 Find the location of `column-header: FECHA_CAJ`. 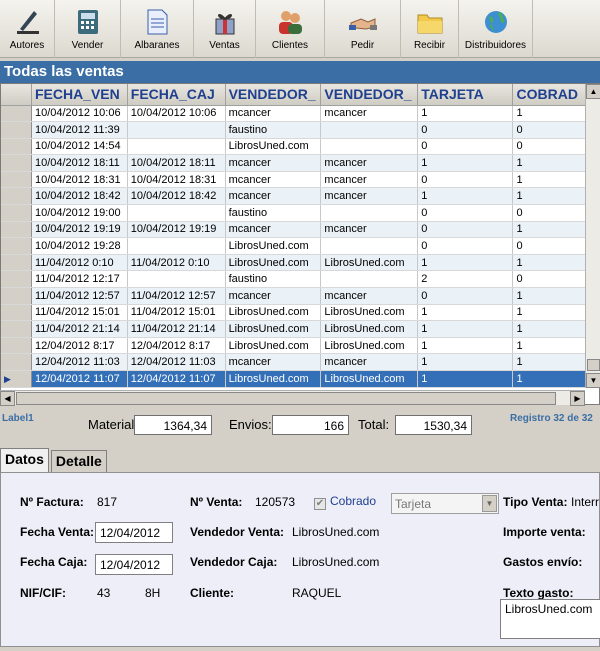

column-header: FECHA_CAJ is located at coordinates (176, 95).